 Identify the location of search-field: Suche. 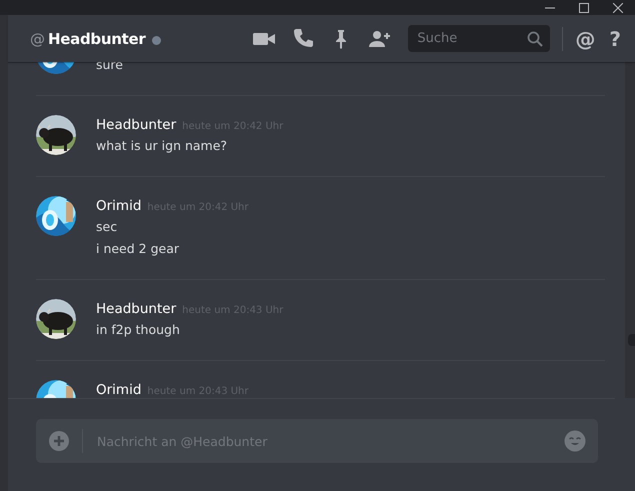
(471, 38).